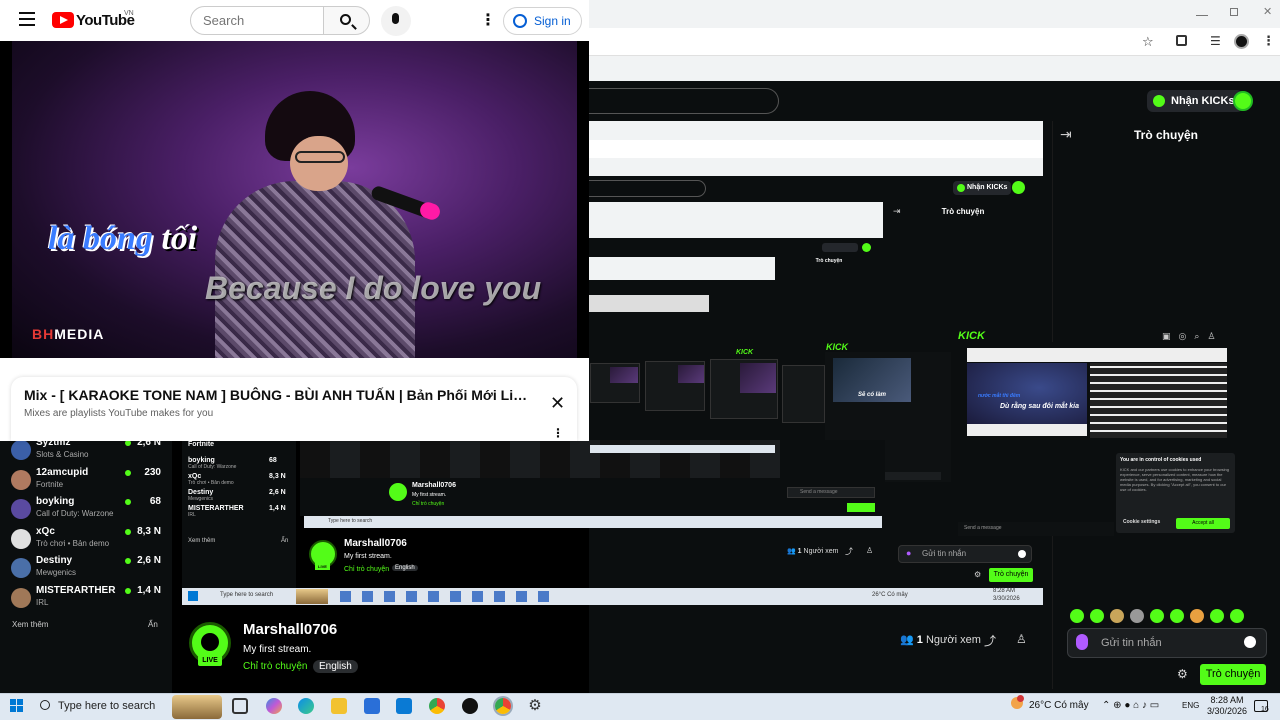 This screenshot has height=720, width=1280. What do you see at coordinates (1234, 12) in the screenshot?
I see `restore-button` at bounding box center [1234, 12].